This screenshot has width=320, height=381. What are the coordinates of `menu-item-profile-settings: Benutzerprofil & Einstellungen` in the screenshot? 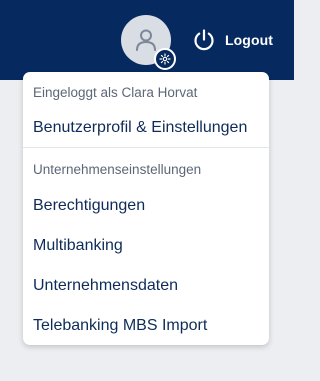 It's located at (140, 128).